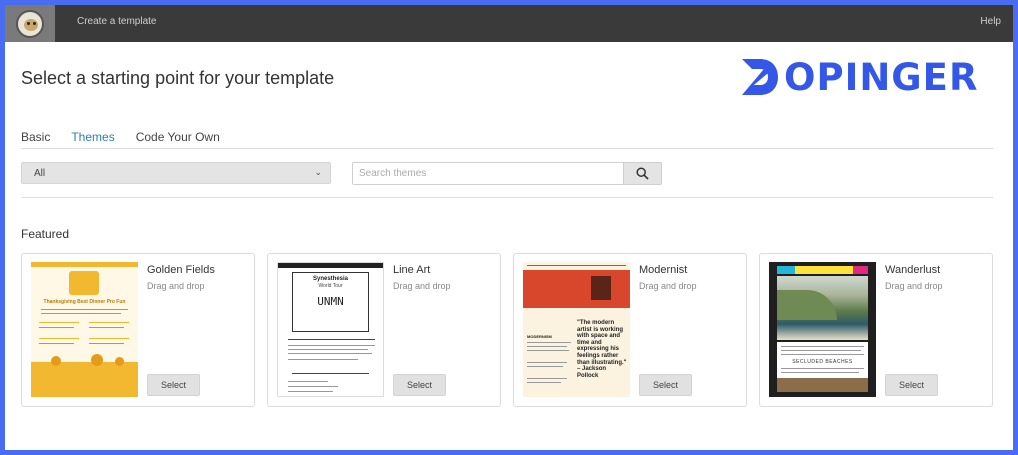 The image size is (1018, 455). What do you see at coordinates (40, 173) in the screenshot?
I see `category-select-value: All` at bounding box center [40, 173].